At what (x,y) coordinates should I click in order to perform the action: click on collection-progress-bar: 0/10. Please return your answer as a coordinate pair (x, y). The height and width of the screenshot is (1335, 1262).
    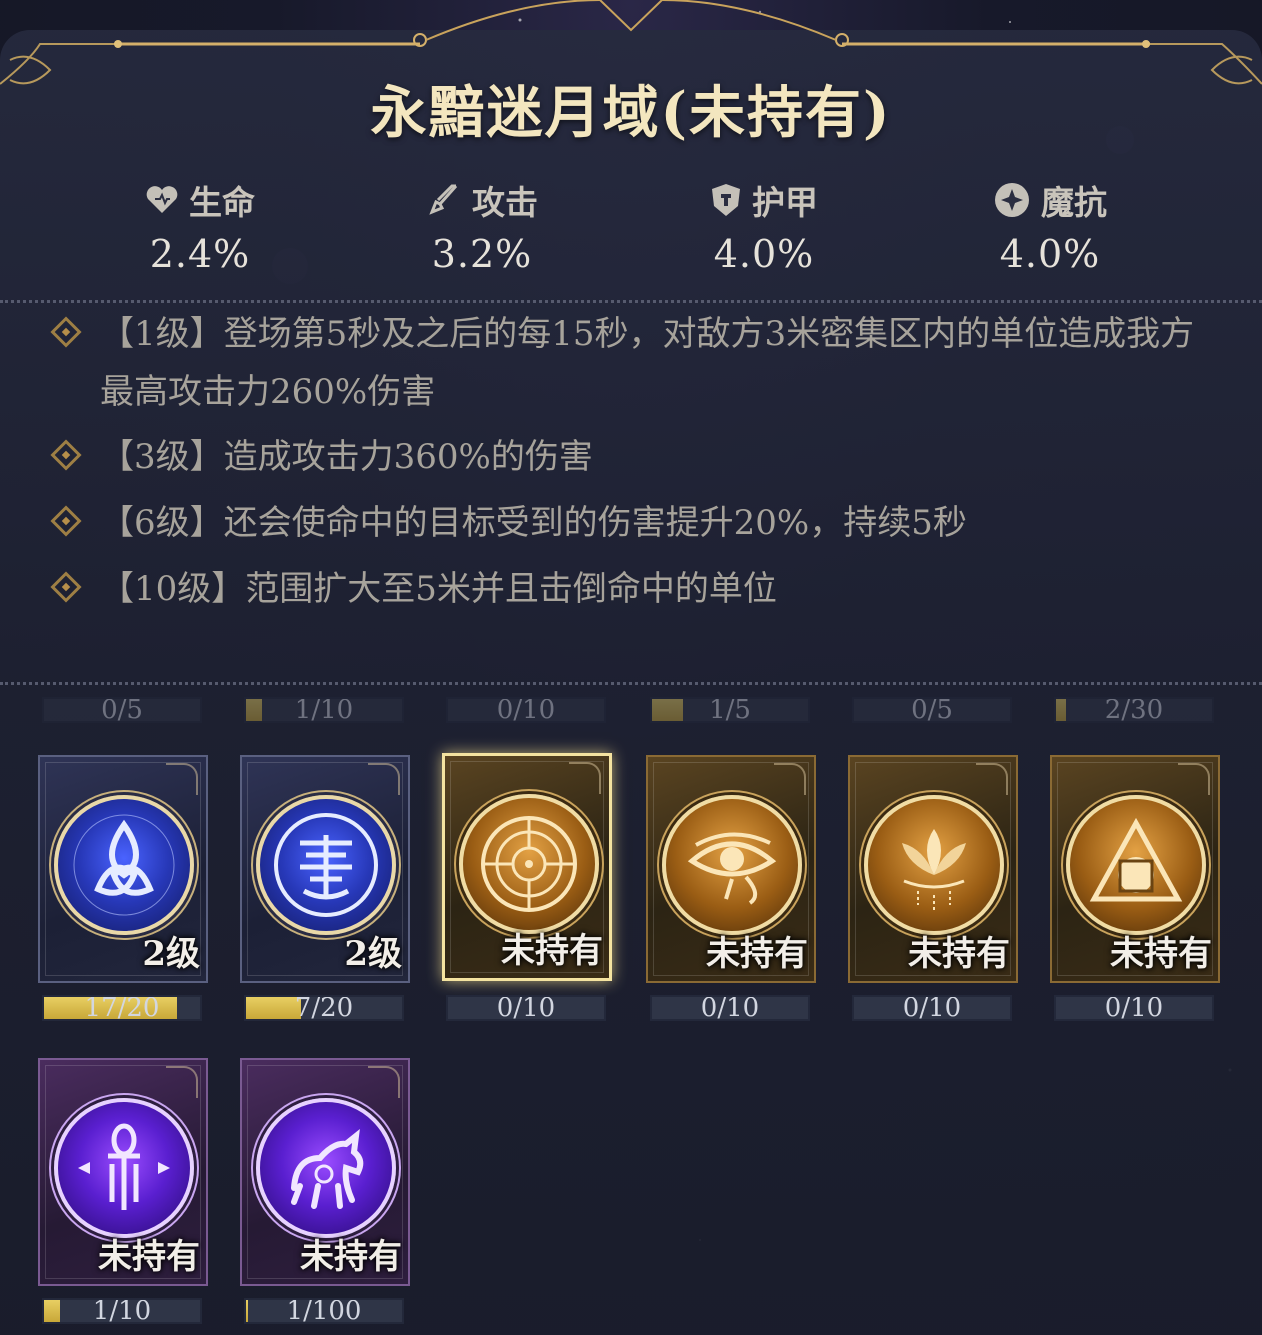
    Looking at the image, I should click on (526, 710).